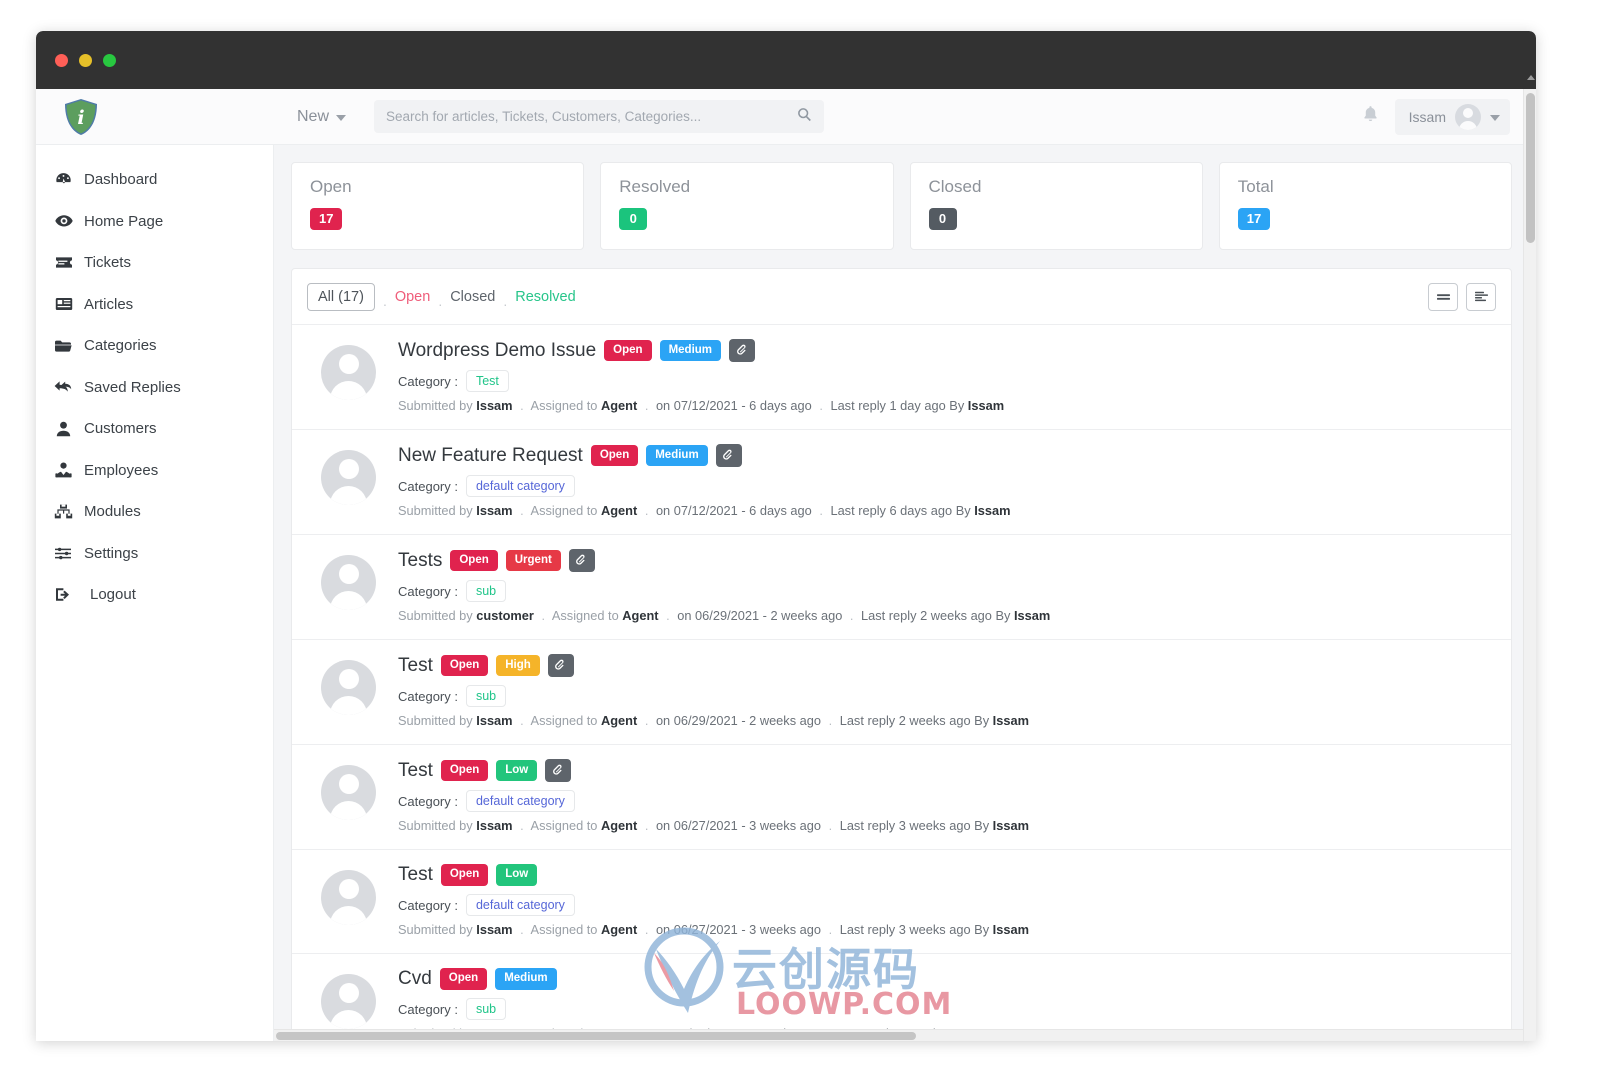  Describe the element at coordinates (955, 186) in the screenshot. I see `stat-title: Closed` at that location.